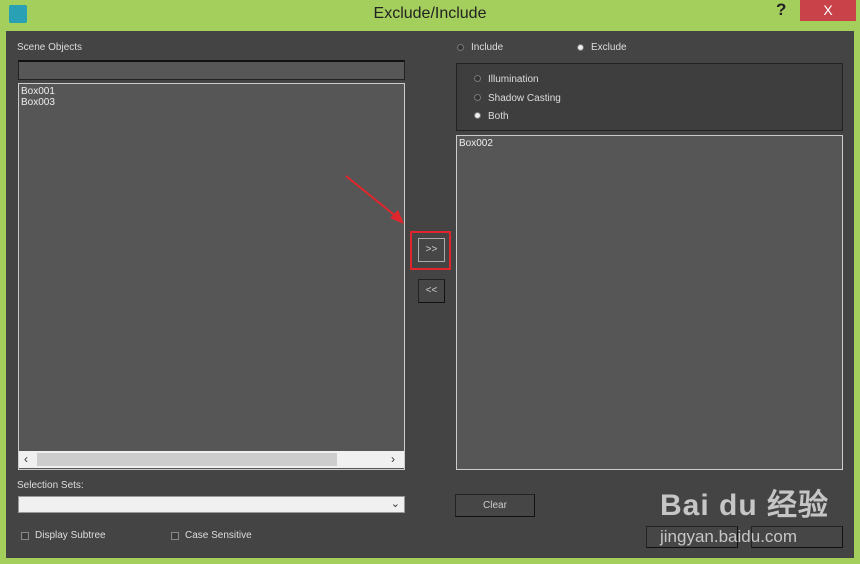 The image size is (860, 564). I want to click on illumination-label: Illumination, so click(513, 79).